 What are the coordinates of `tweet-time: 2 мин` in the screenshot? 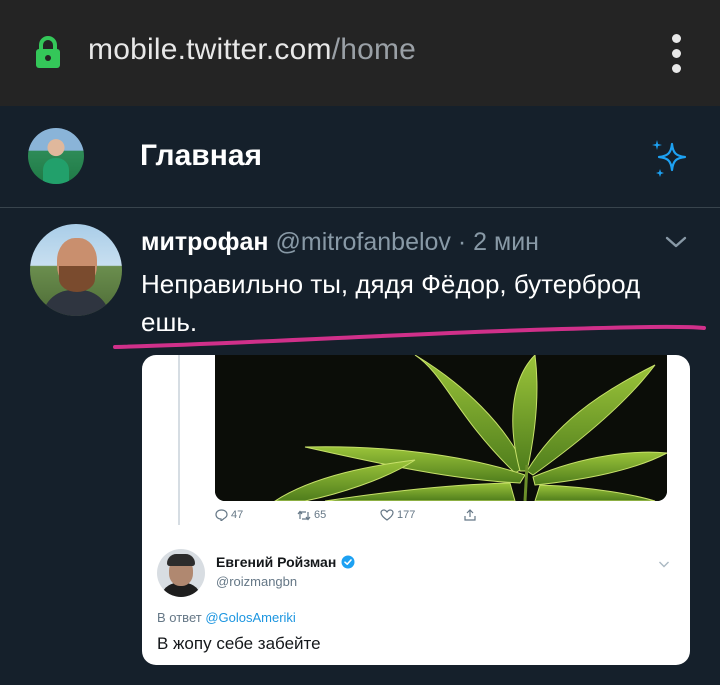 It's located at (506, 242).